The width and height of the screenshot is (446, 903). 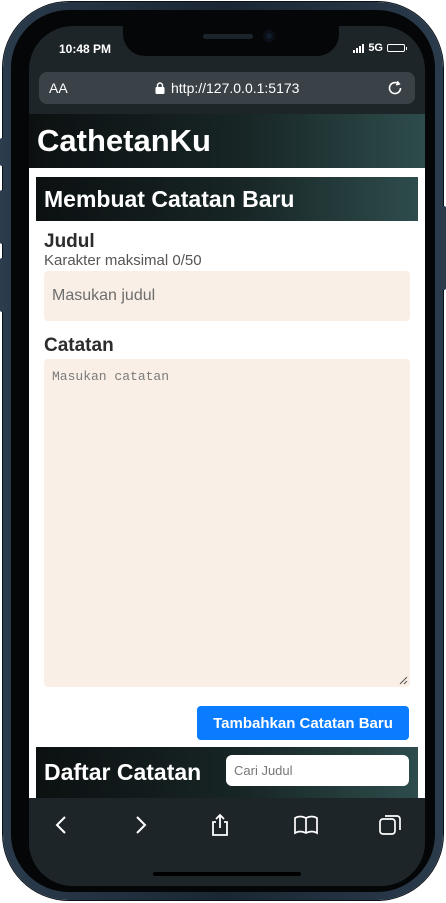 What do you see at coordinates (227, 141) in the screenshot?
I see `app-header: CathetanKu` at bounding box center [227, 141].